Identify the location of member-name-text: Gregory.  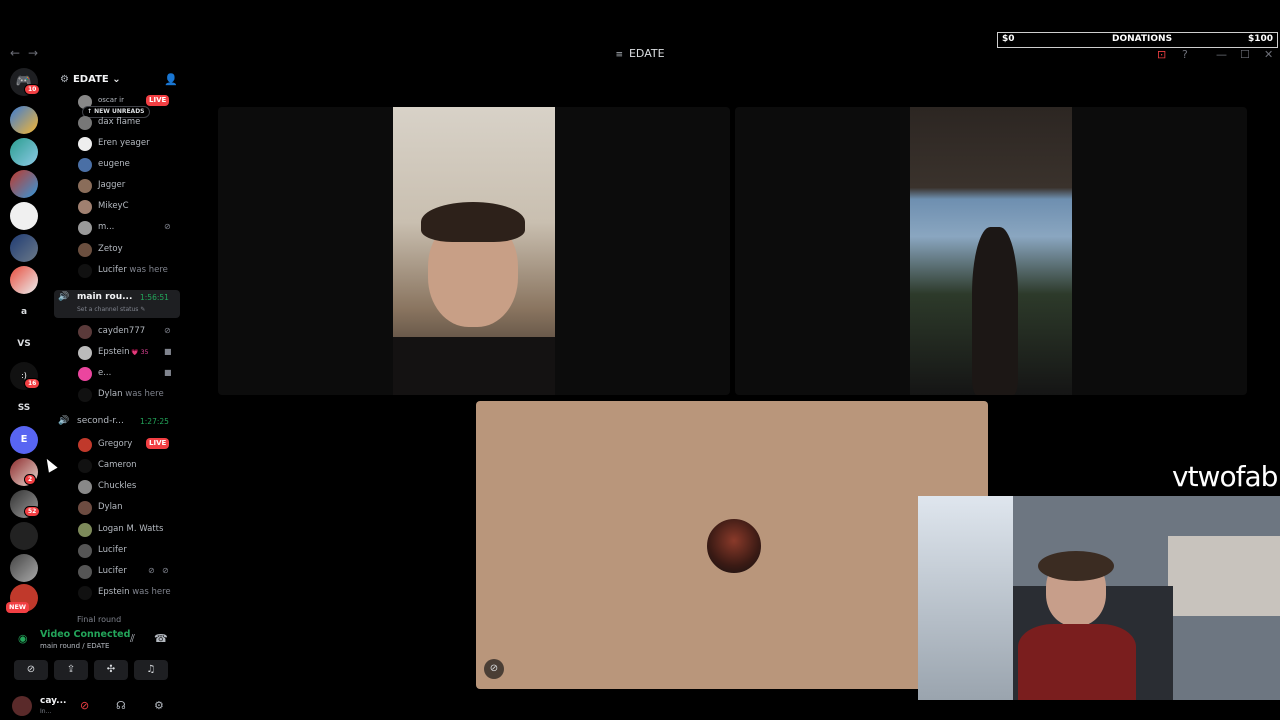
(115, 444).